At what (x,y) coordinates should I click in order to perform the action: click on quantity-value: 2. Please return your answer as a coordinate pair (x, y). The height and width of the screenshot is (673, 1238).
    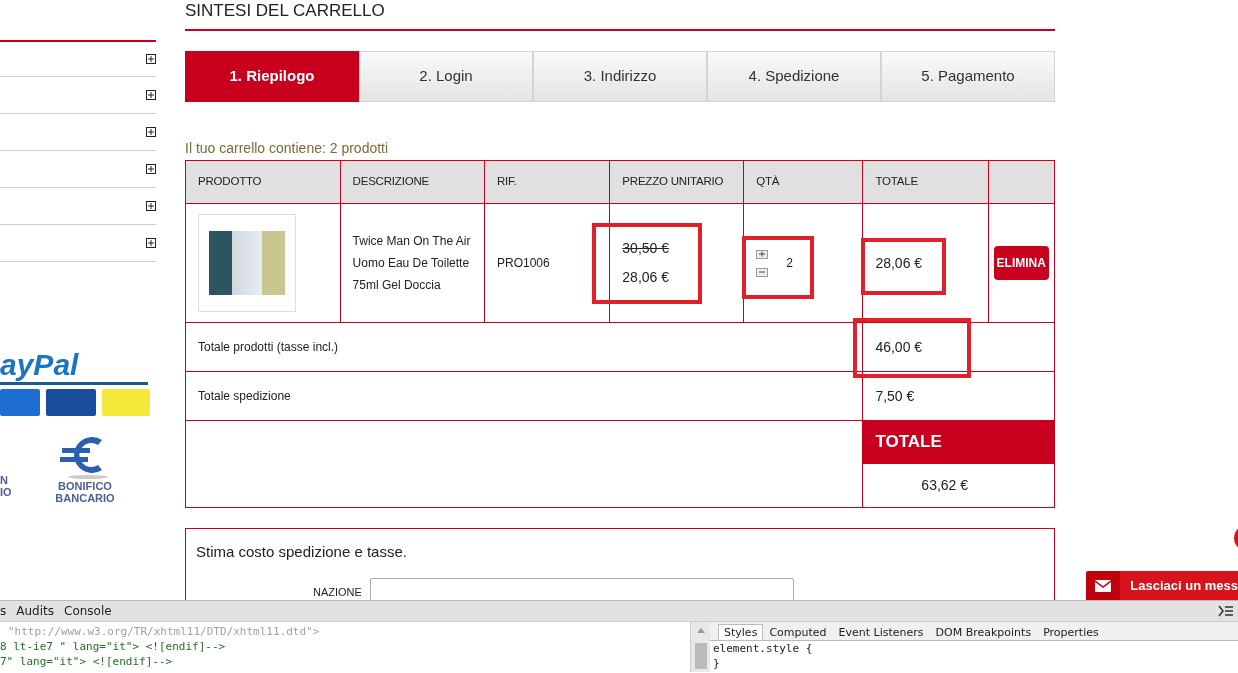
    Looking at the image, I should click on (789, 263).